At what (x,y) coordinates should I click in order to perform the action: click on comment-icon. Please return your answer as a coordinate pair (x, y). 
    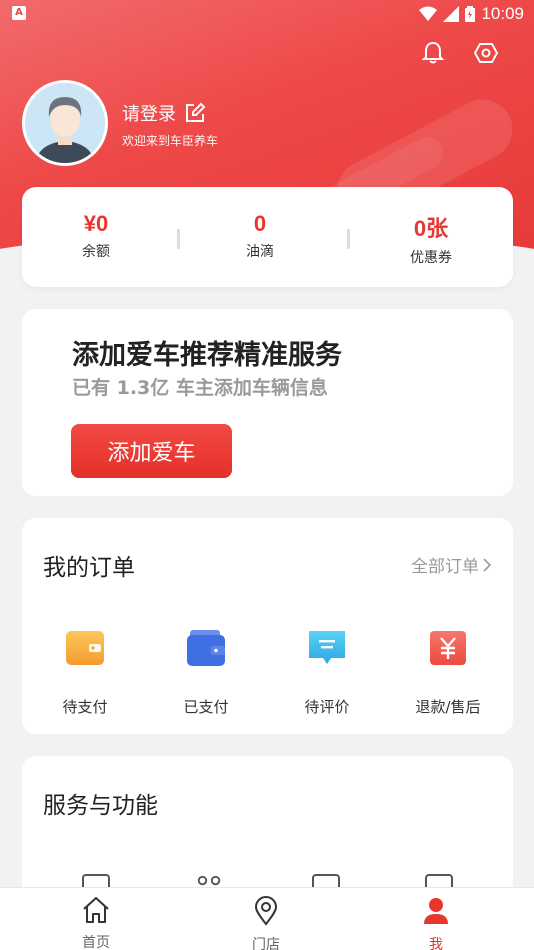
    Looking at the image, I should click on (327, 647).